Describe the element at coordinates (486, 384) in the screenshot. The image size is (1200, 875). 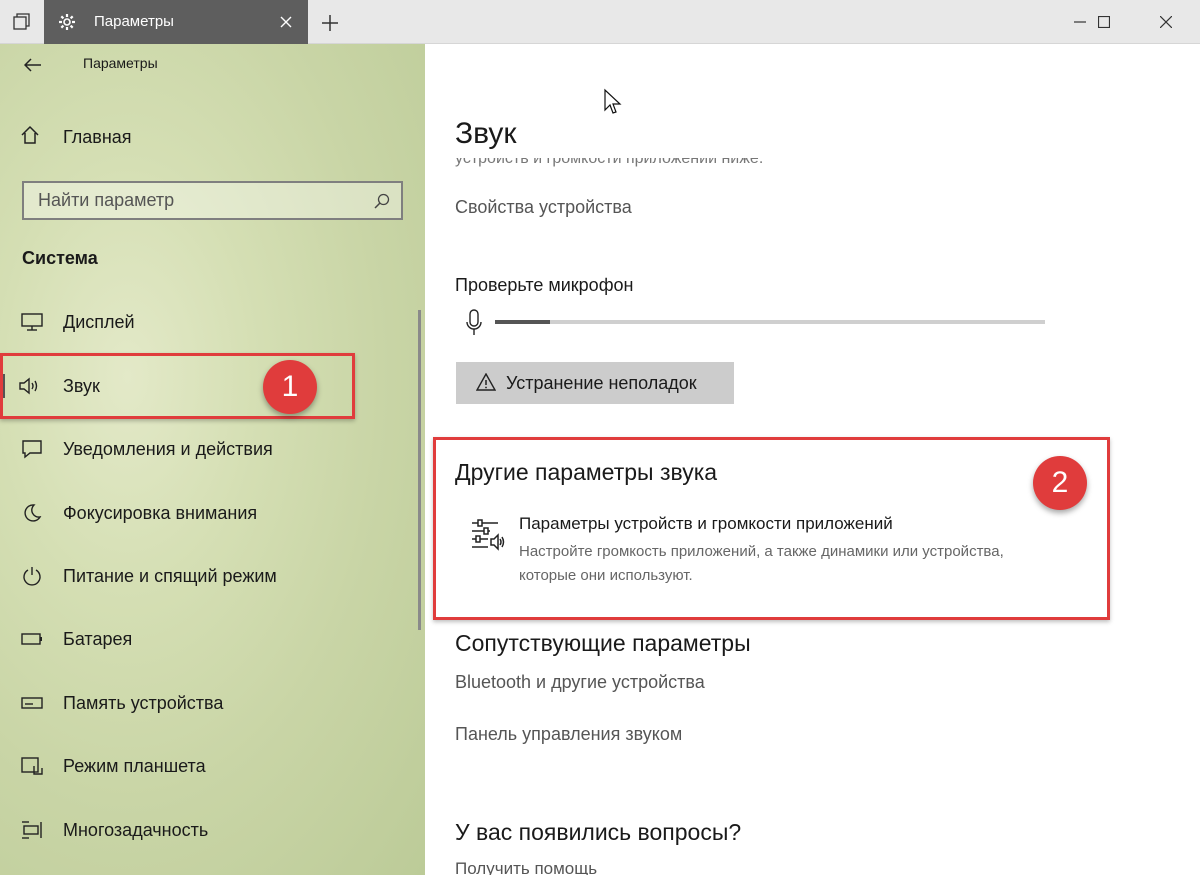
I see `warning-icon` at that location.